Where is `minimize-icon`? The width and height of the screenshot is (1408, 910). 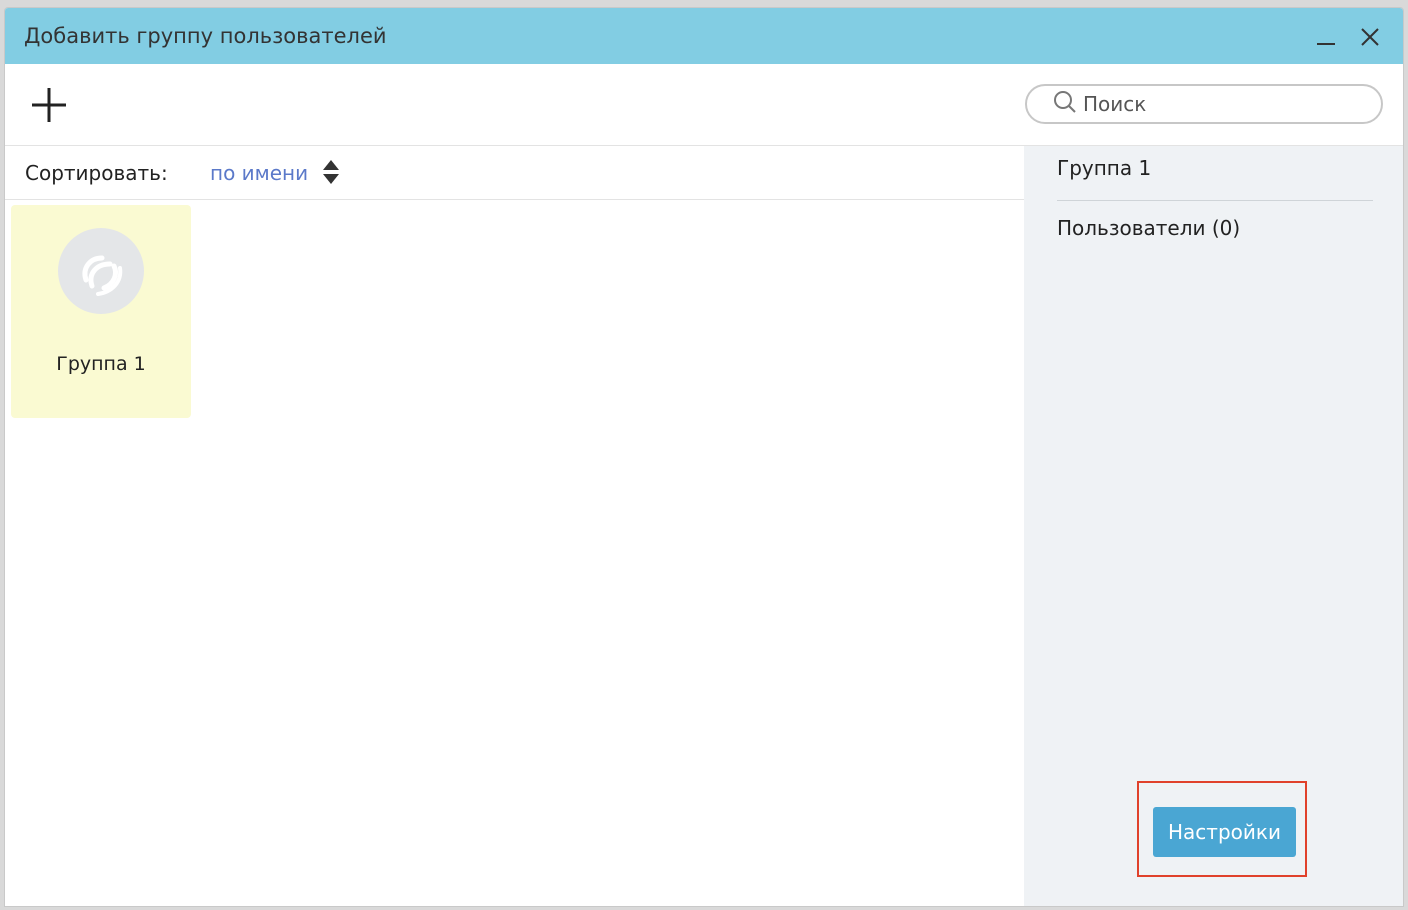
minimize-icon is located at coordinates (1326, 37).